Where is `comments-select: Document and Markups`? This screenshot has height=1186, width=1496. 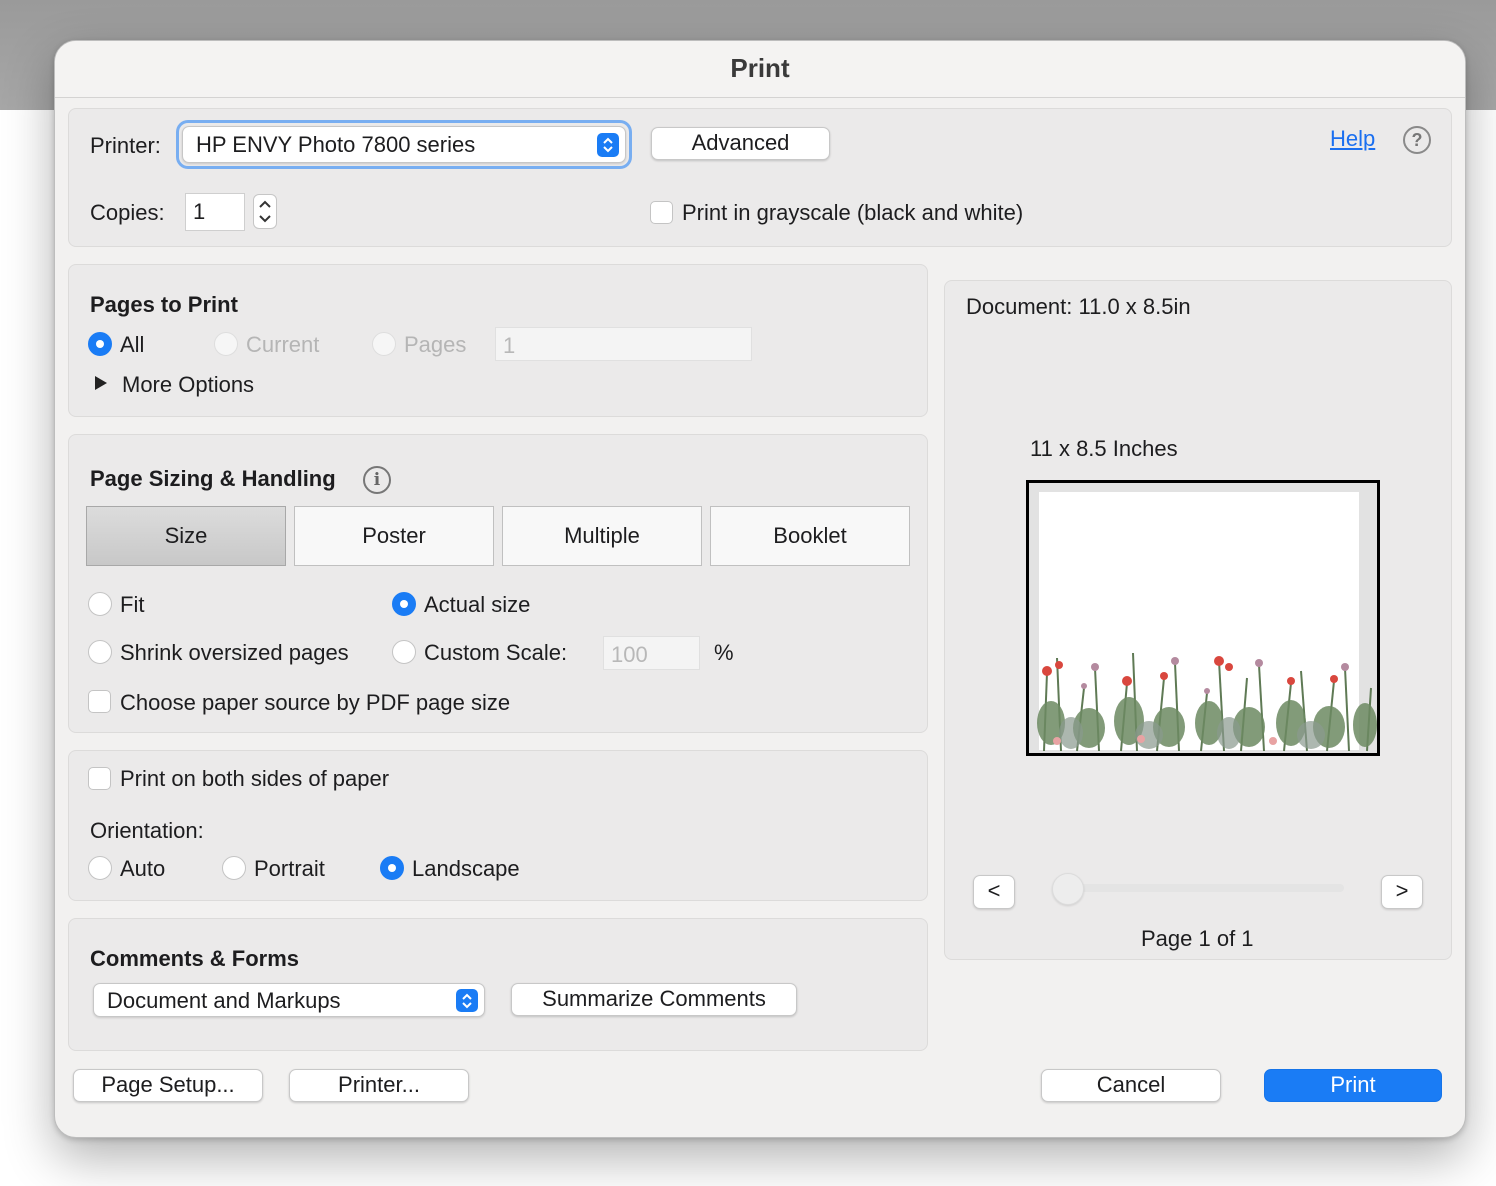 comments-select: Document and Markups is located at coordinates (289, 1000).